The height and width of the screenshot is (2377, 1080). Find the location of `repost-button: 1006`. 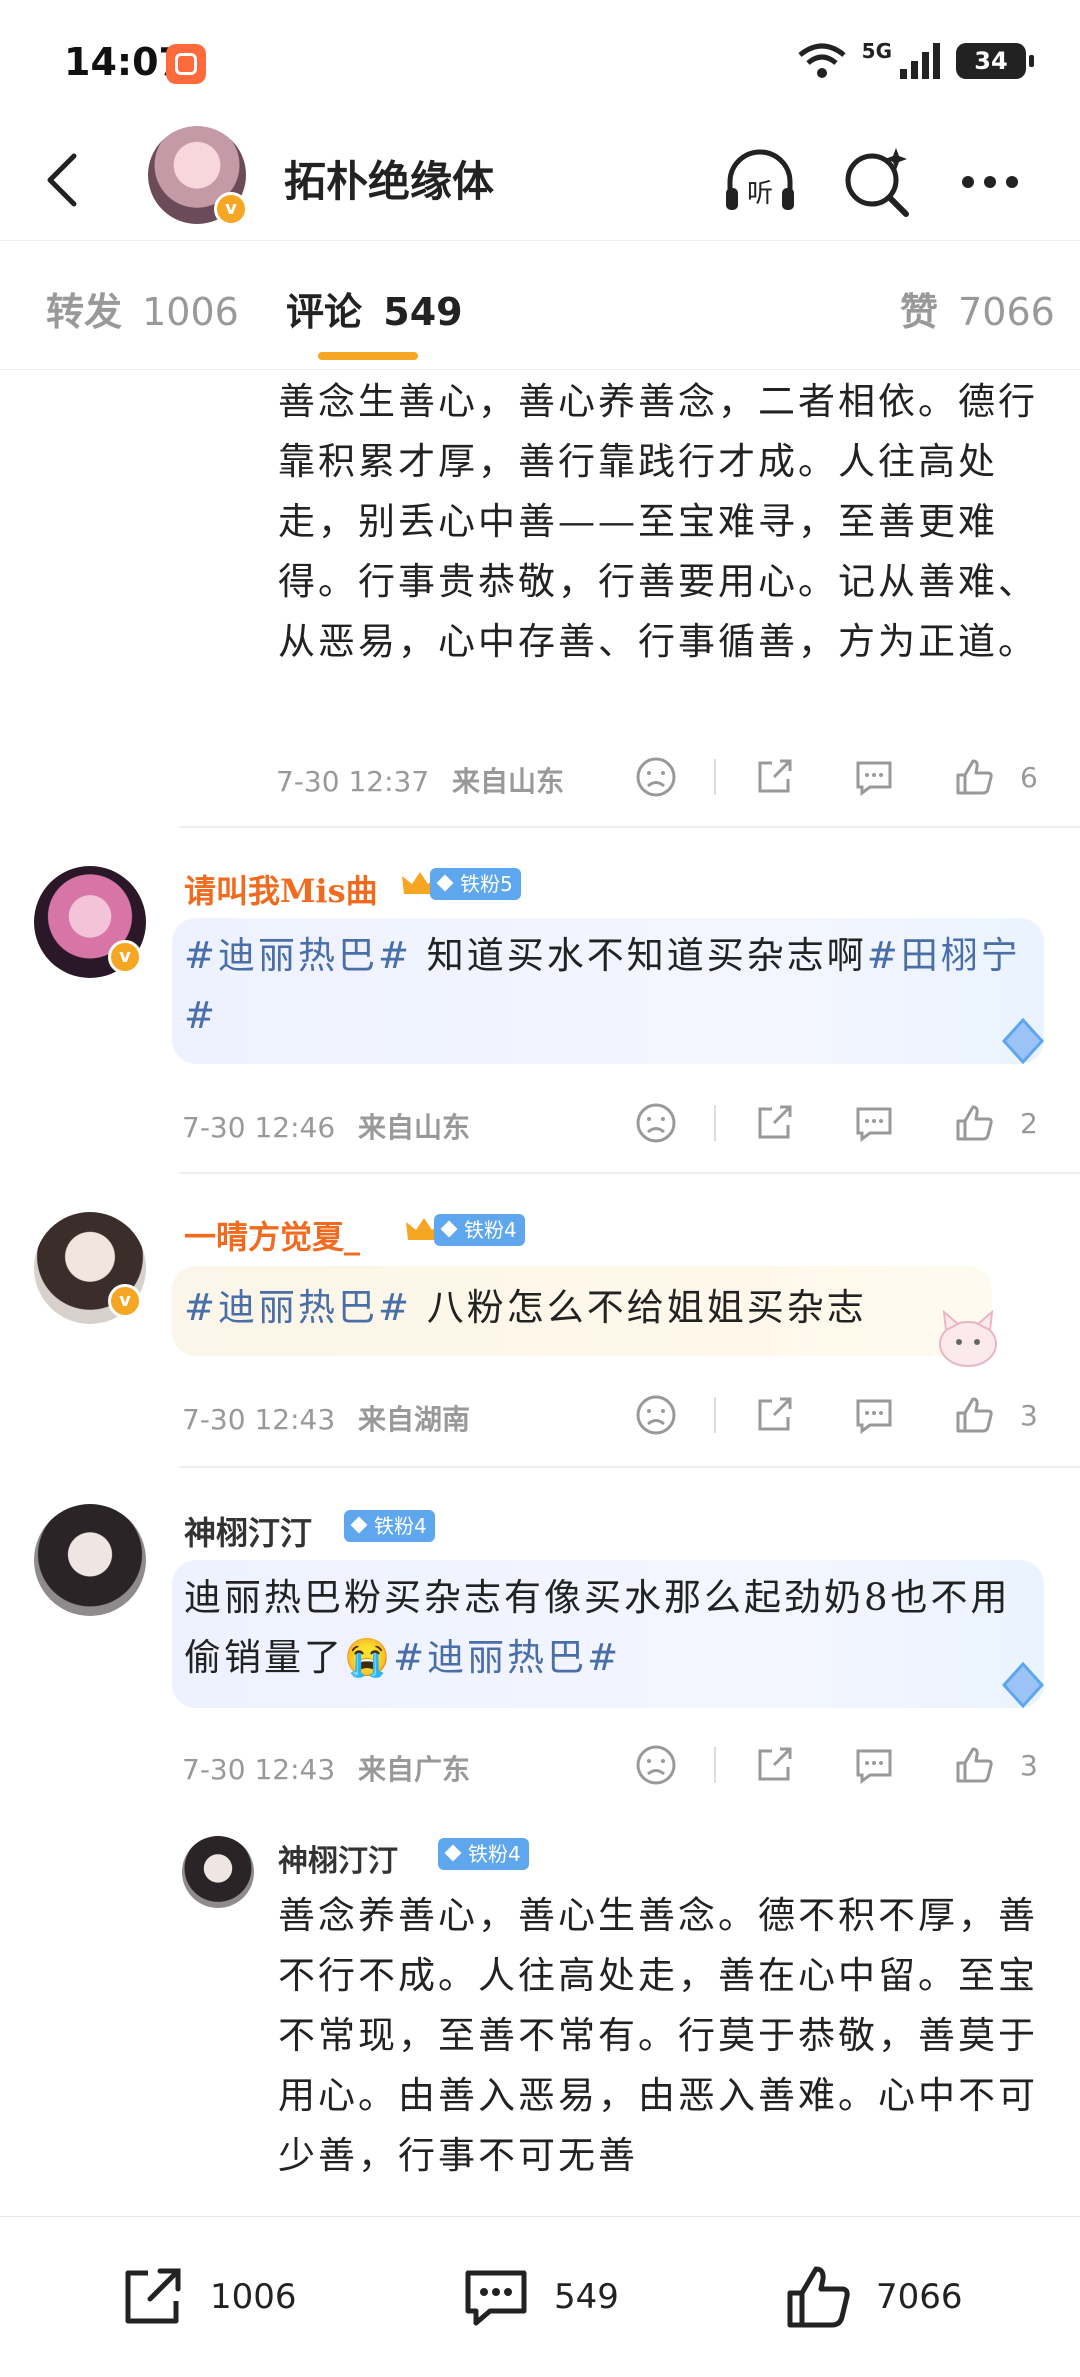

repost-button: 1006 is located at coordinates (206, 2297).